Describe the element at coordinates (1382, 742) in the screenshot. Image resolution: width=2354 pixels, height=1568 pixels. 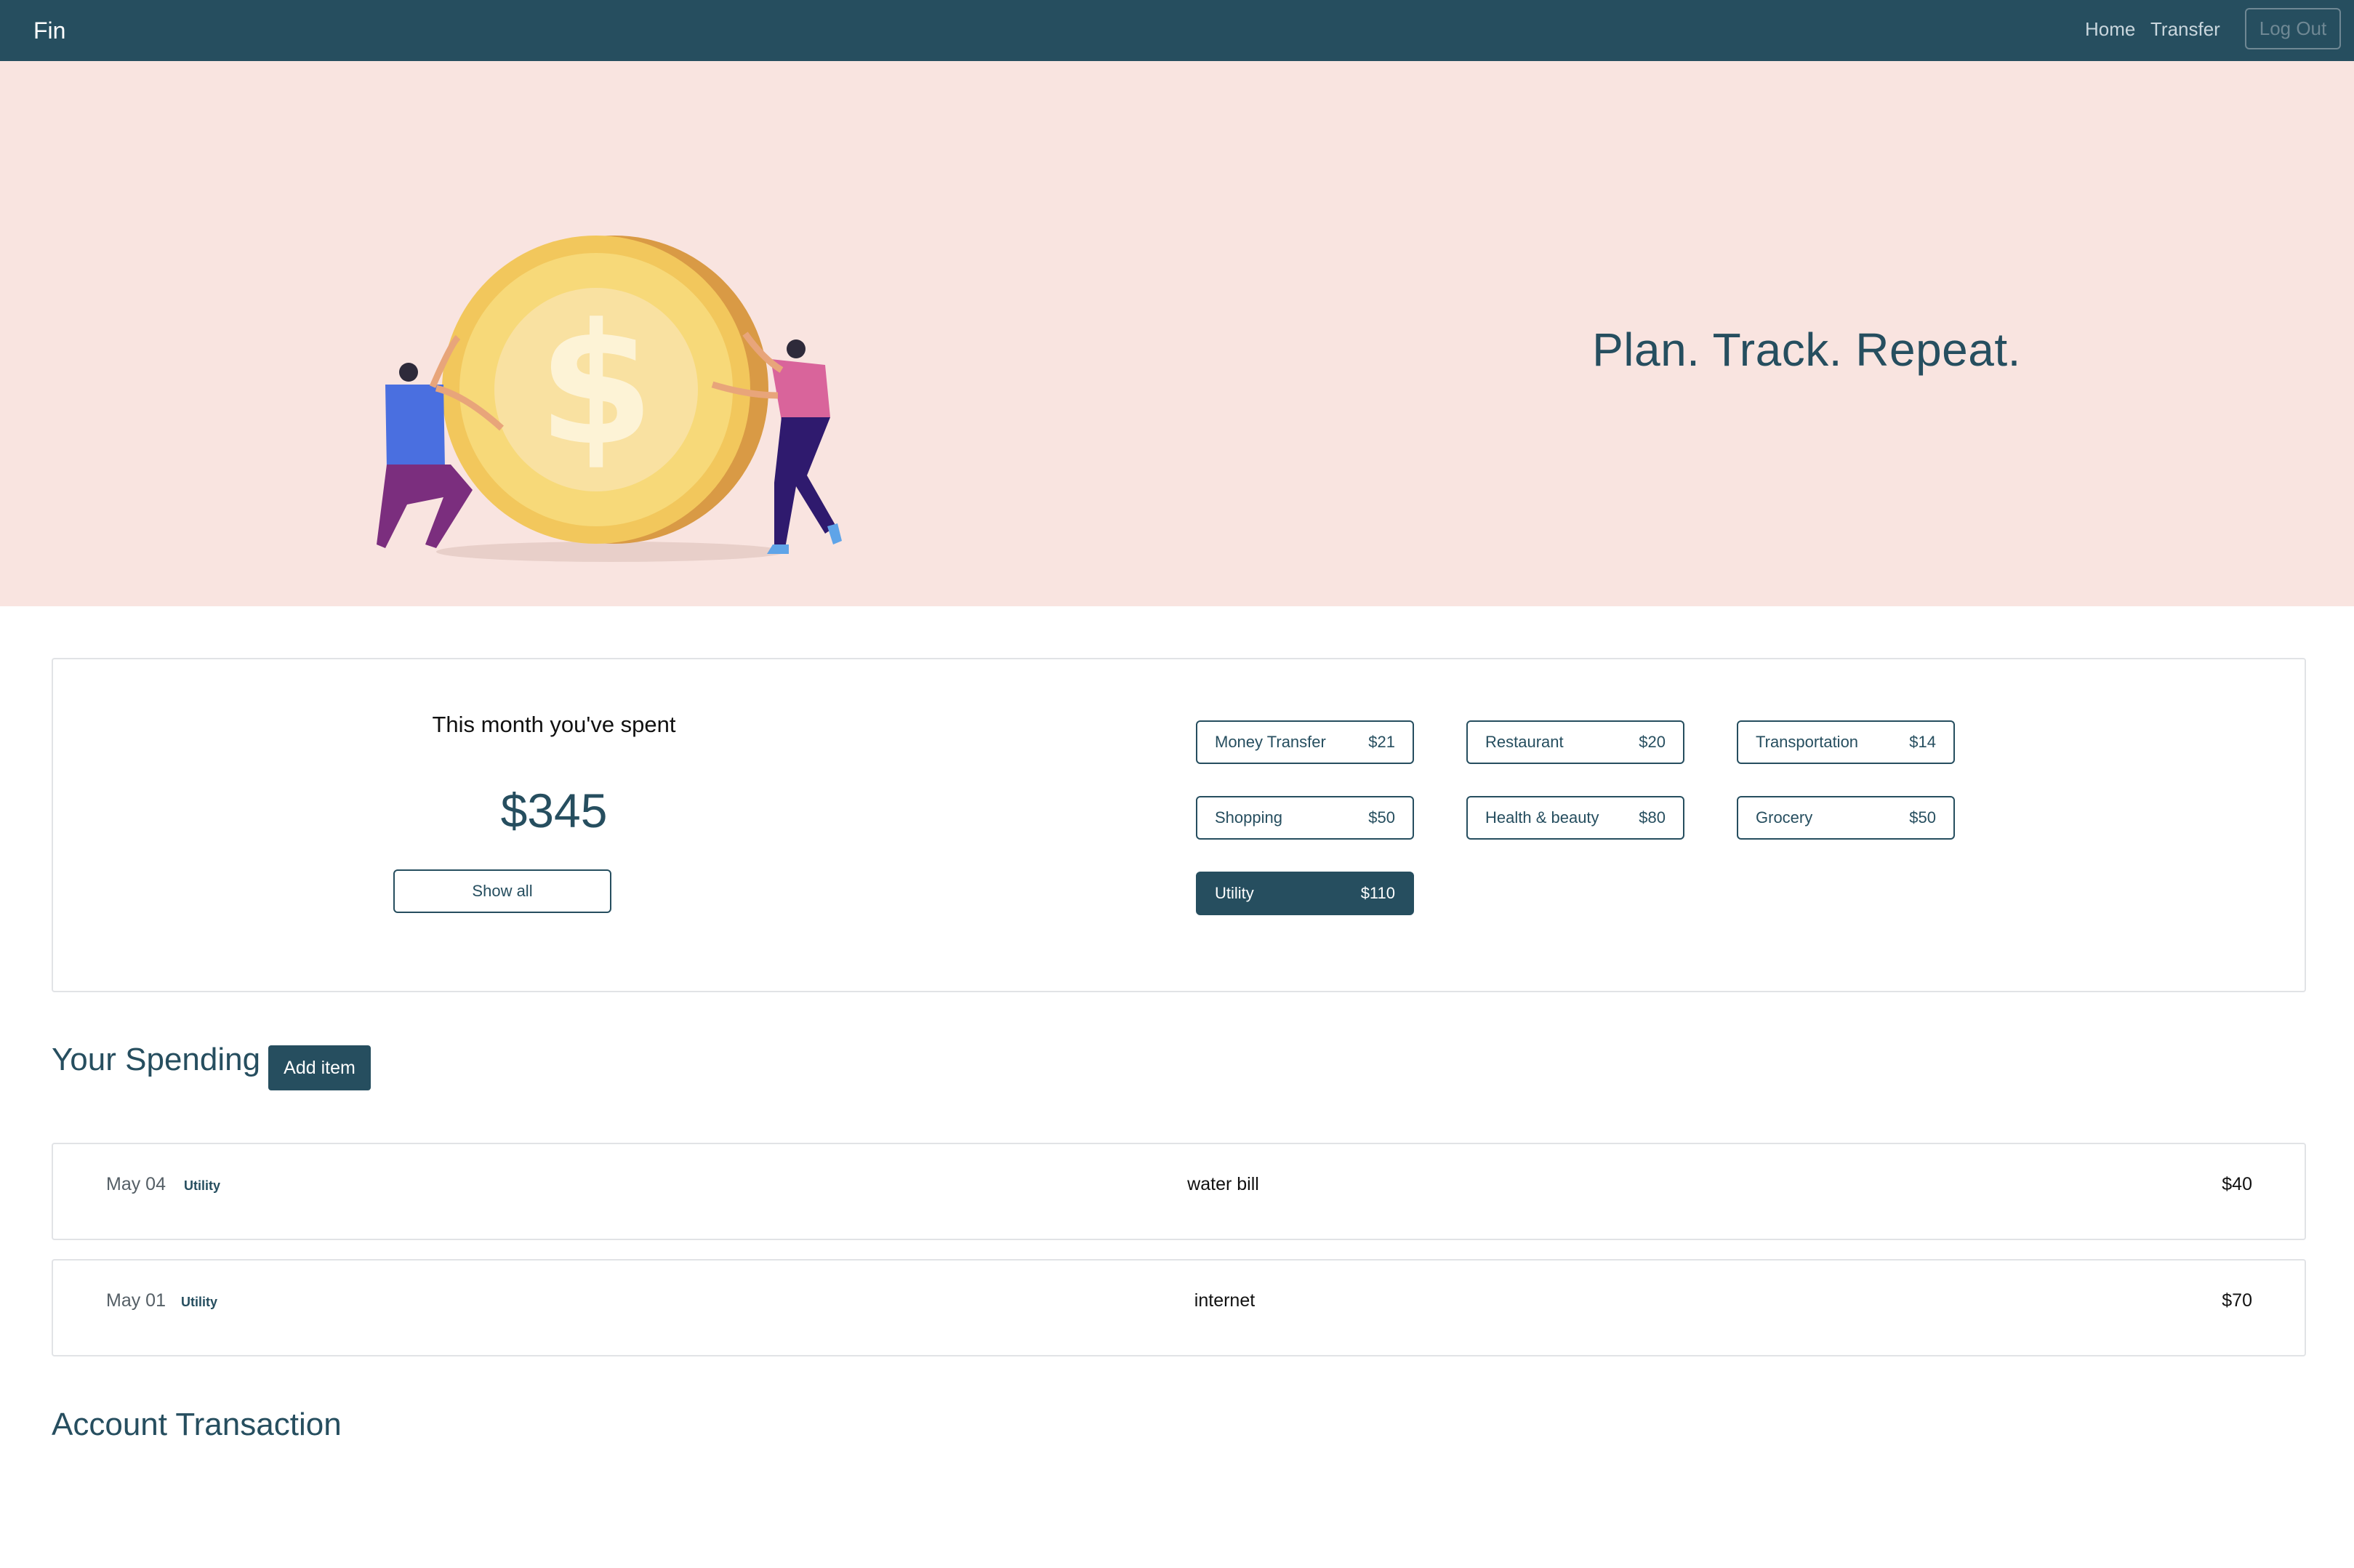
I see `category-amount: $21` at that location.